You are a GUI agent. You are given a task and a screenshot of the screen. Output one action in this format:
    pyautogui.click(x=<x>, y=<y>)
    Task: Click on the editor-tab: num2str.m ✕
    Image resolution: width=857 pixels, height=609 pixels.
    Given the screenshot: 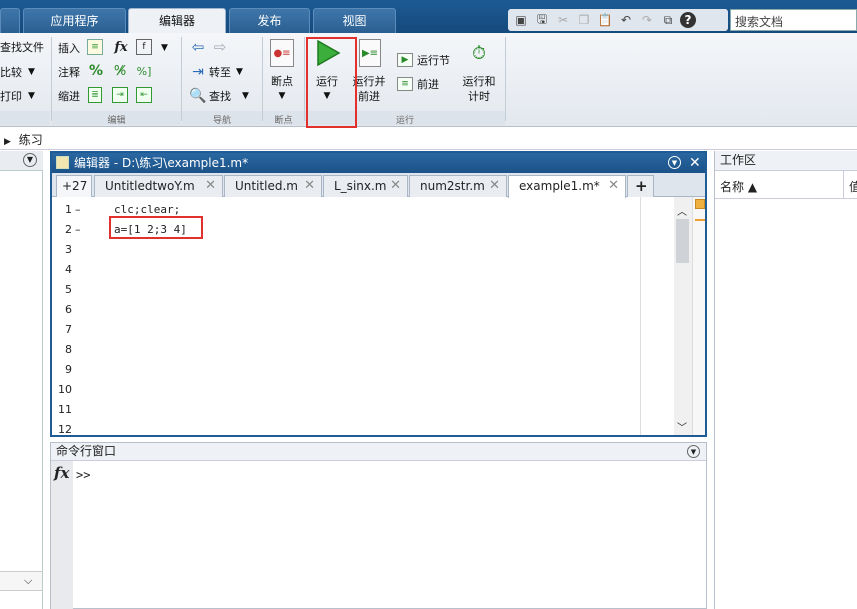 What is the action you would take?
    pyautogui.click(x=458, y=186)
    